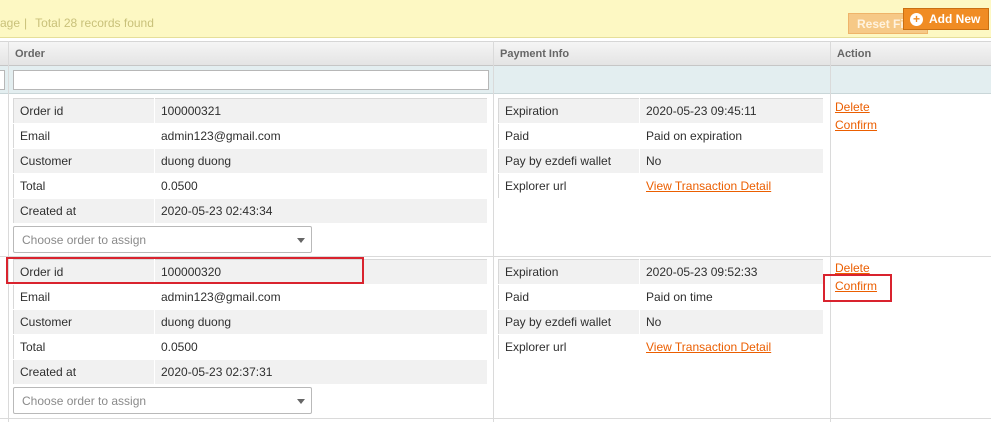  What do you see at coordinates (910, 54) in the screenshot?
I see `column-header-action: Action` at bounding box center [910, 54].